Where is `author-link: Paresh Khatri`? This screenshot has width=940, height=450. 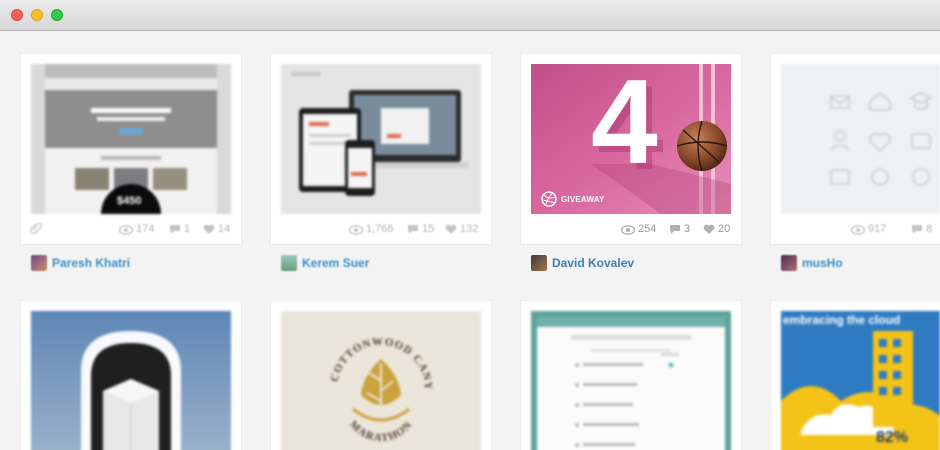
author-link: Paresh Khatri is located at coordinates (80, 263).